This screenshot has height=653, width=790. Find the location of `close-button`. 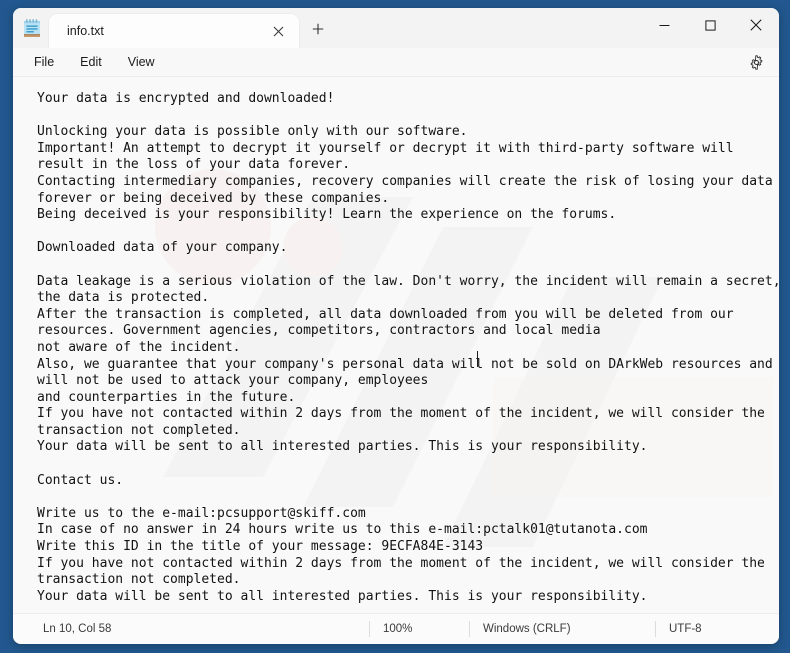

close-button is located at coordinates (756, 25).